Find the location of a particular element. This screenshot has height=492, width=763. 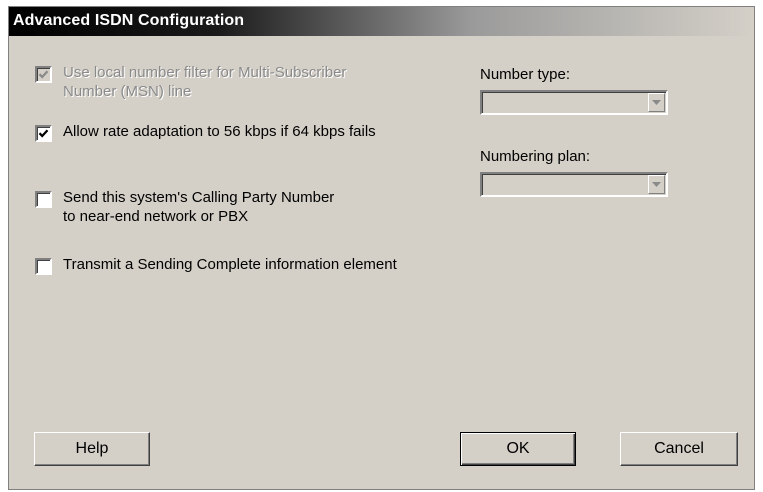

calling-party-checkbox is located at coordinates (43, 199).